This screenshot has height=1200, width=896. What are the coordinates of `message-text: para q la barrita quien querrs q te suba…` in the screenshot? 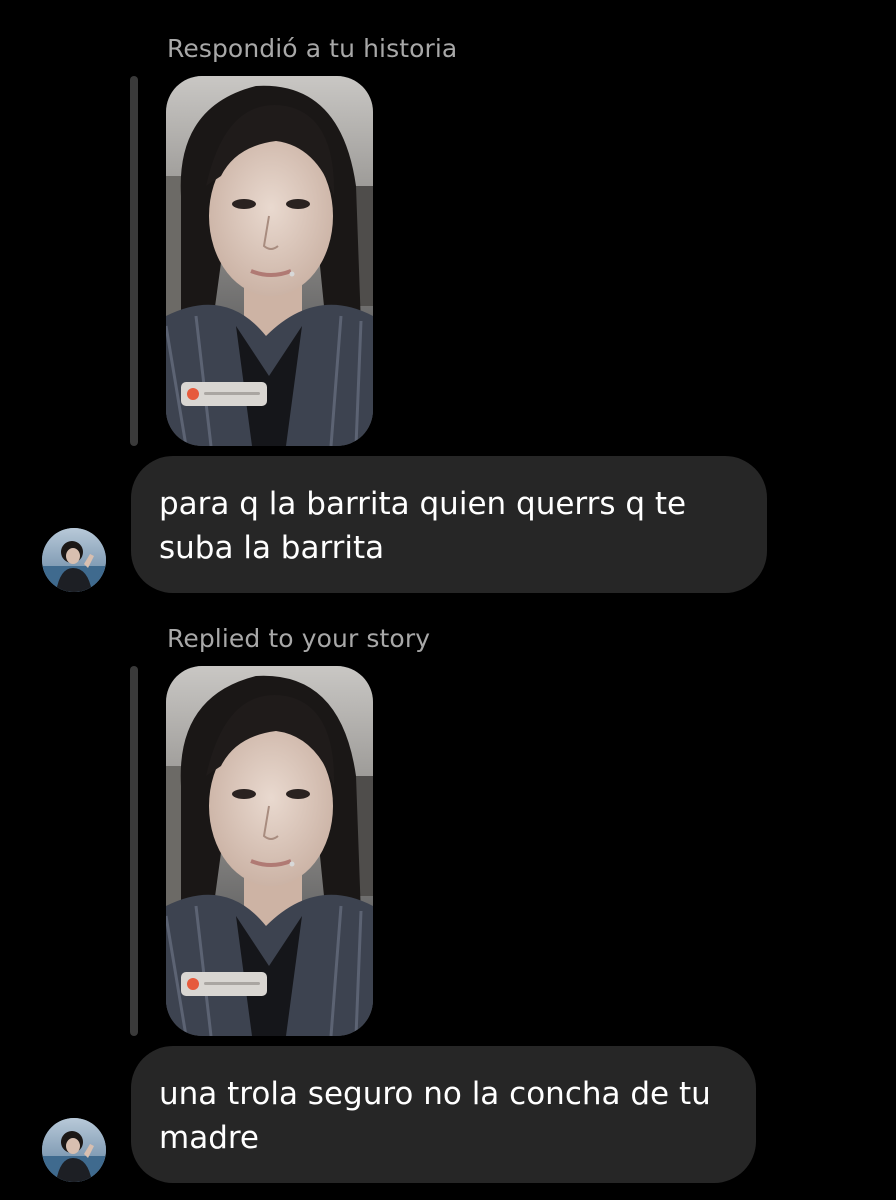 It's located at (423, 526).